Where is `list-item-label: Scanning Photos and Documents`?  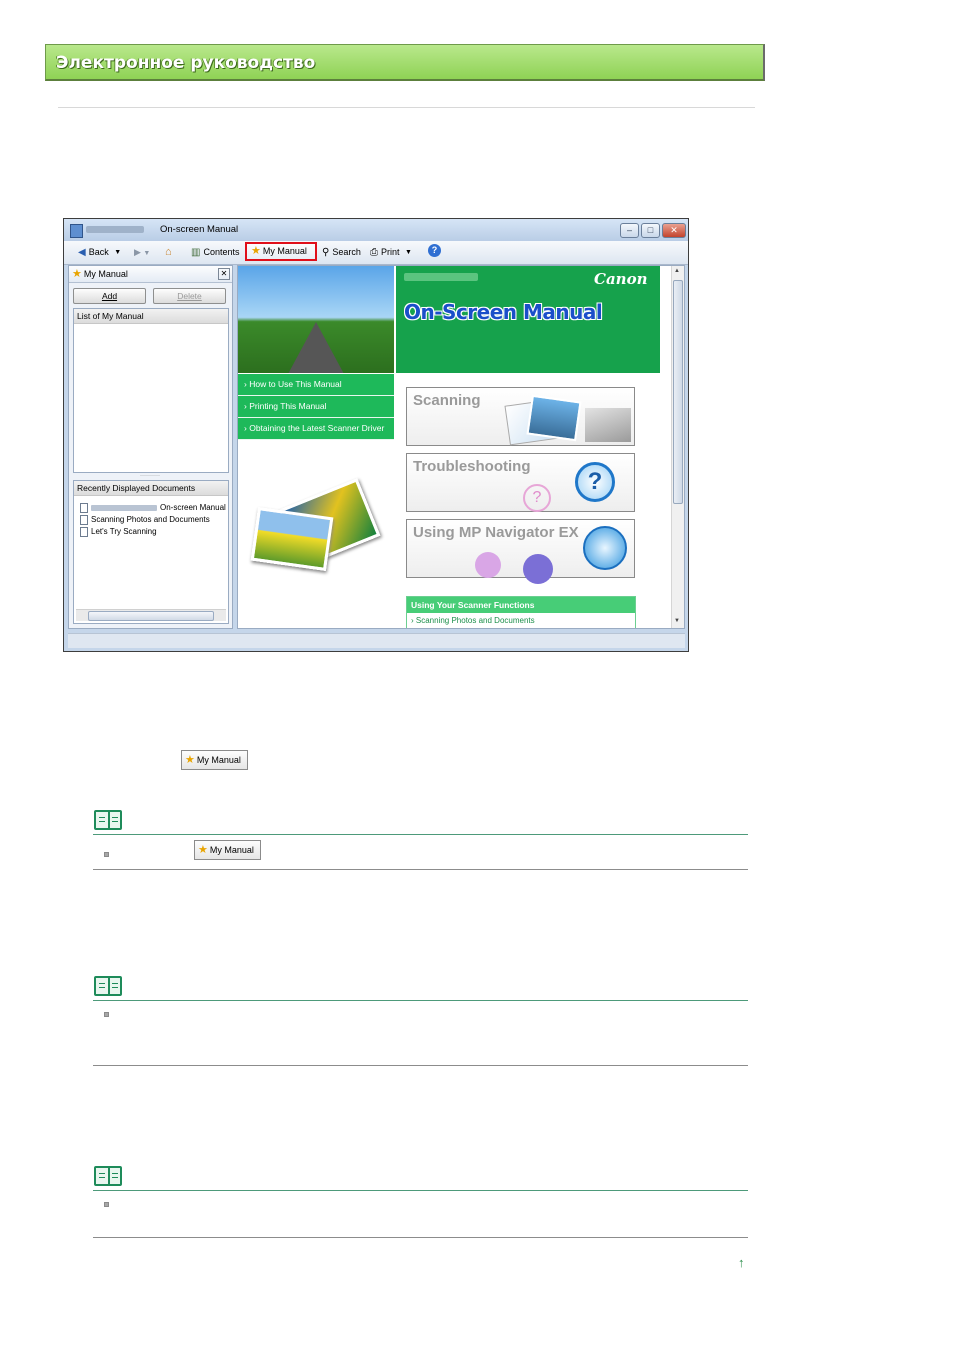
list-item-label: Scanning Photos and Documents is located at coordinates (150, 520).